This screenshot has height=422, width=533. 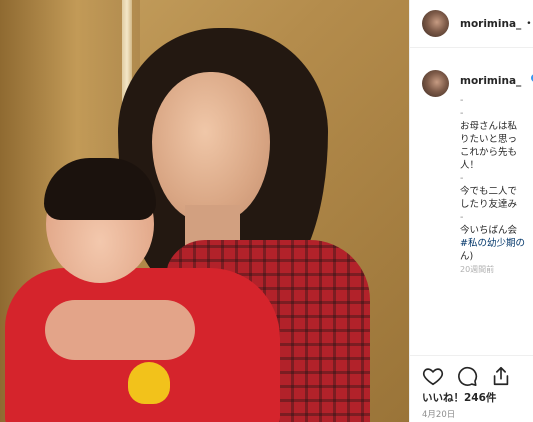 I want to click on caption-line: お母さんは私, so click(x=489, y=126).